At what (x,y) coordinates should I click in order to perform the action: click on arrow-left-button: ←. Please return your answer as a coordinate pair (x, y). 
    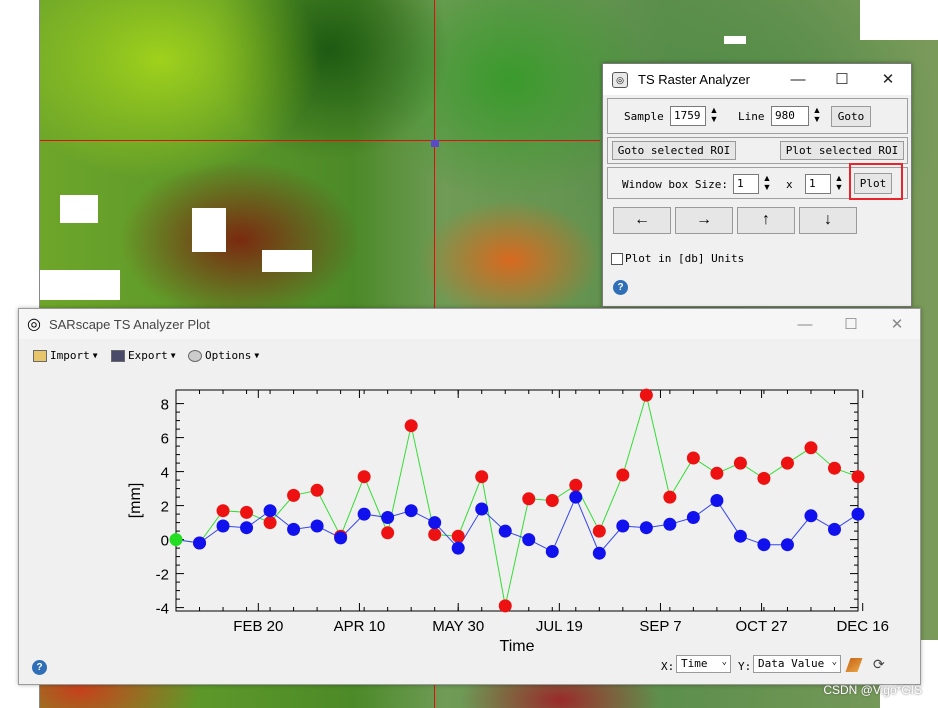
    Looking at the image, I should click on (642, 220).